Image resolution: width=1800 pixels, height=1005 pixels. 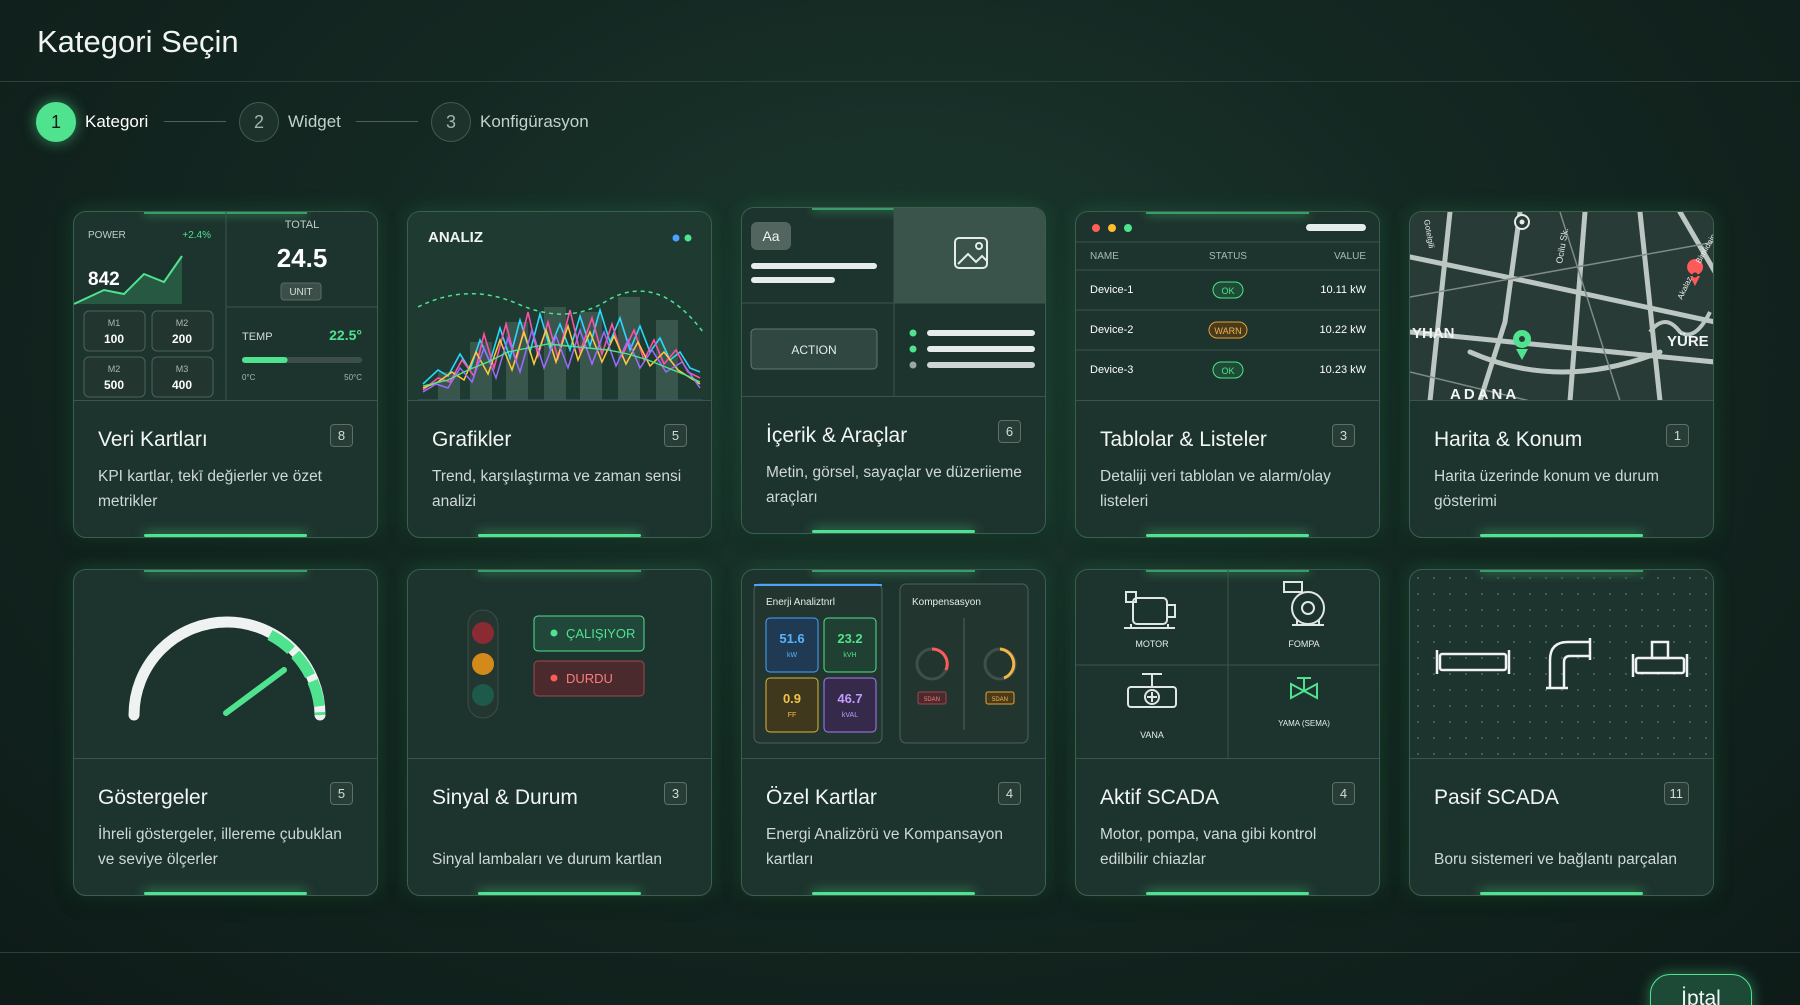 I want to click on card-preview, so click(x=1561, y=664).